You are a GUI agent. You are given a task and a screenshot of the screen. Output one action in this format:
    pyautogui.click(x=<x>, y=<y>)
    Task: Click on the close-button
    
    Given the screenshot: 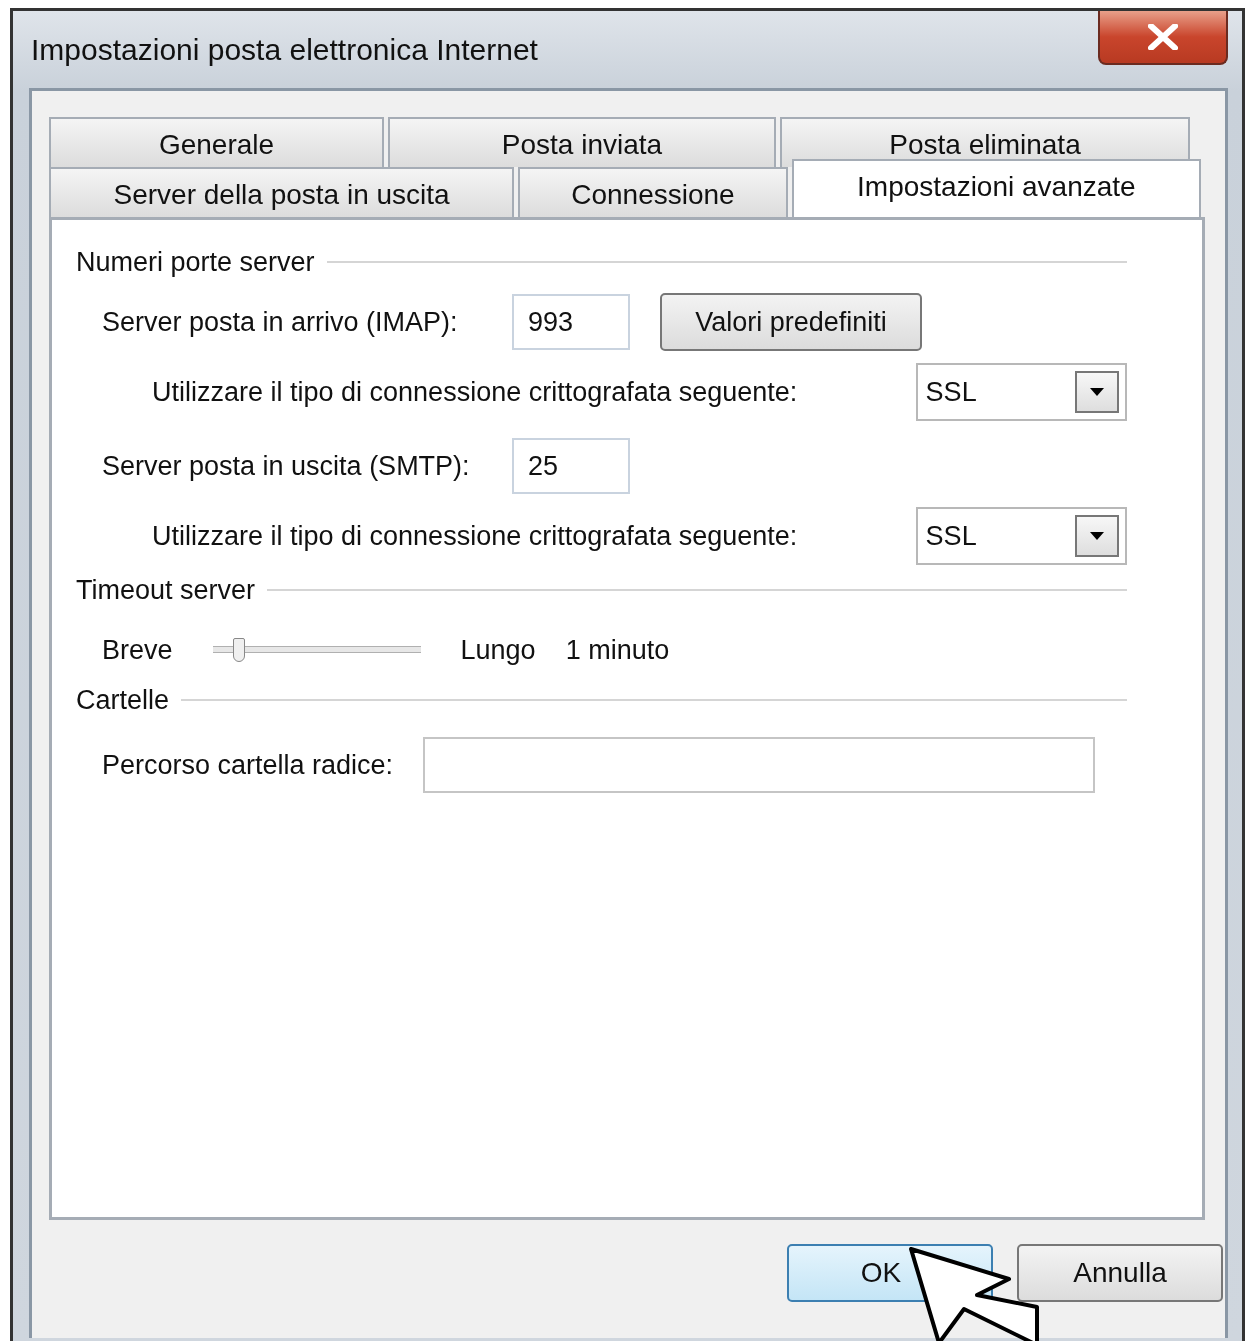 What is the action you would take?
    pyautogui.click(x=1163, y=38)
    